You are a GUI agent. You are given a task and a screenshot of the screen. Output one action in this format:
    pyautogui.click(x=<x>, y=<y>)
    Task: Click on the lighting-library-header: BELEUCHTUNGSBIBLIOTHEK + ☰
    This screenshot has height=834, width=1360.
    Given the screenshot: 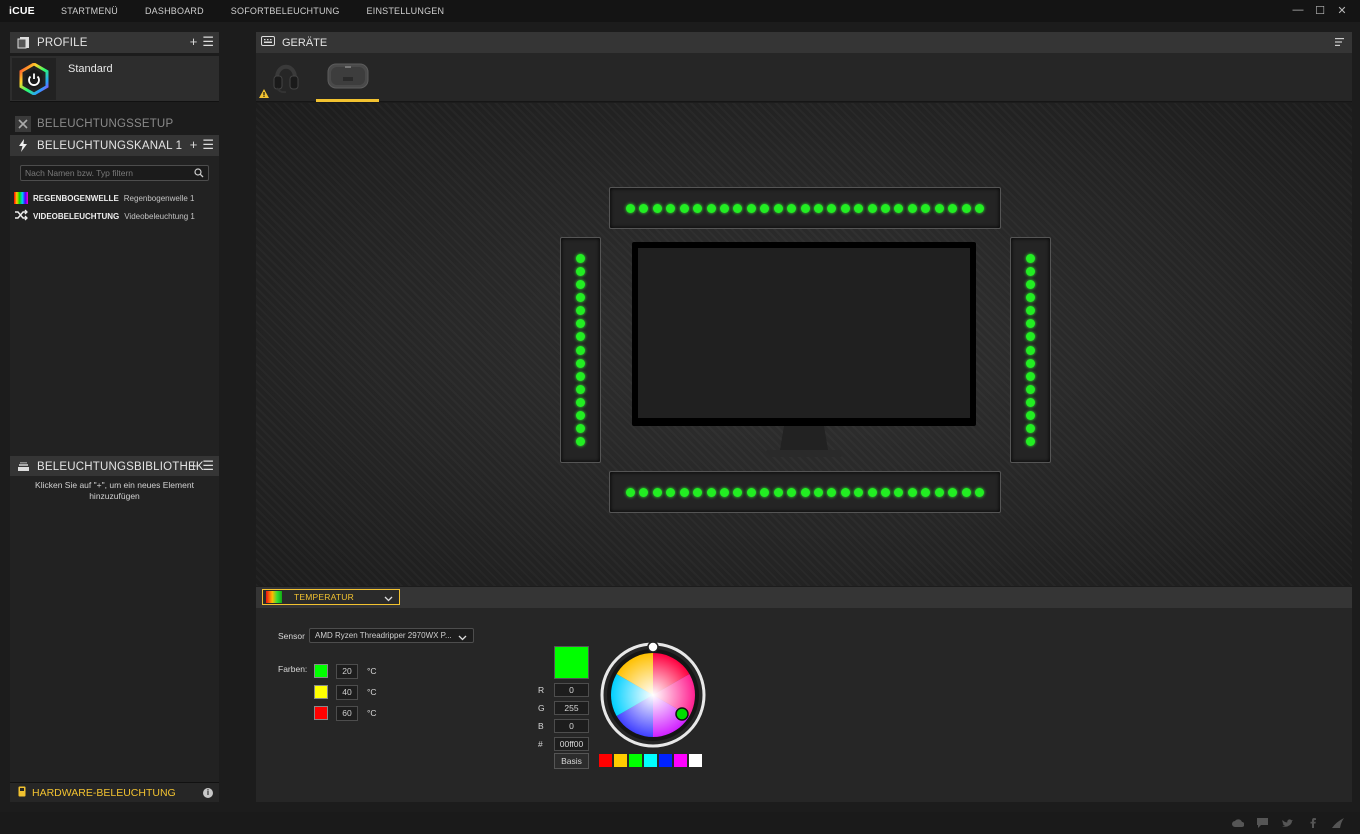 What is the action you would take?
    pyautogui.click(x=114, y=466)
    